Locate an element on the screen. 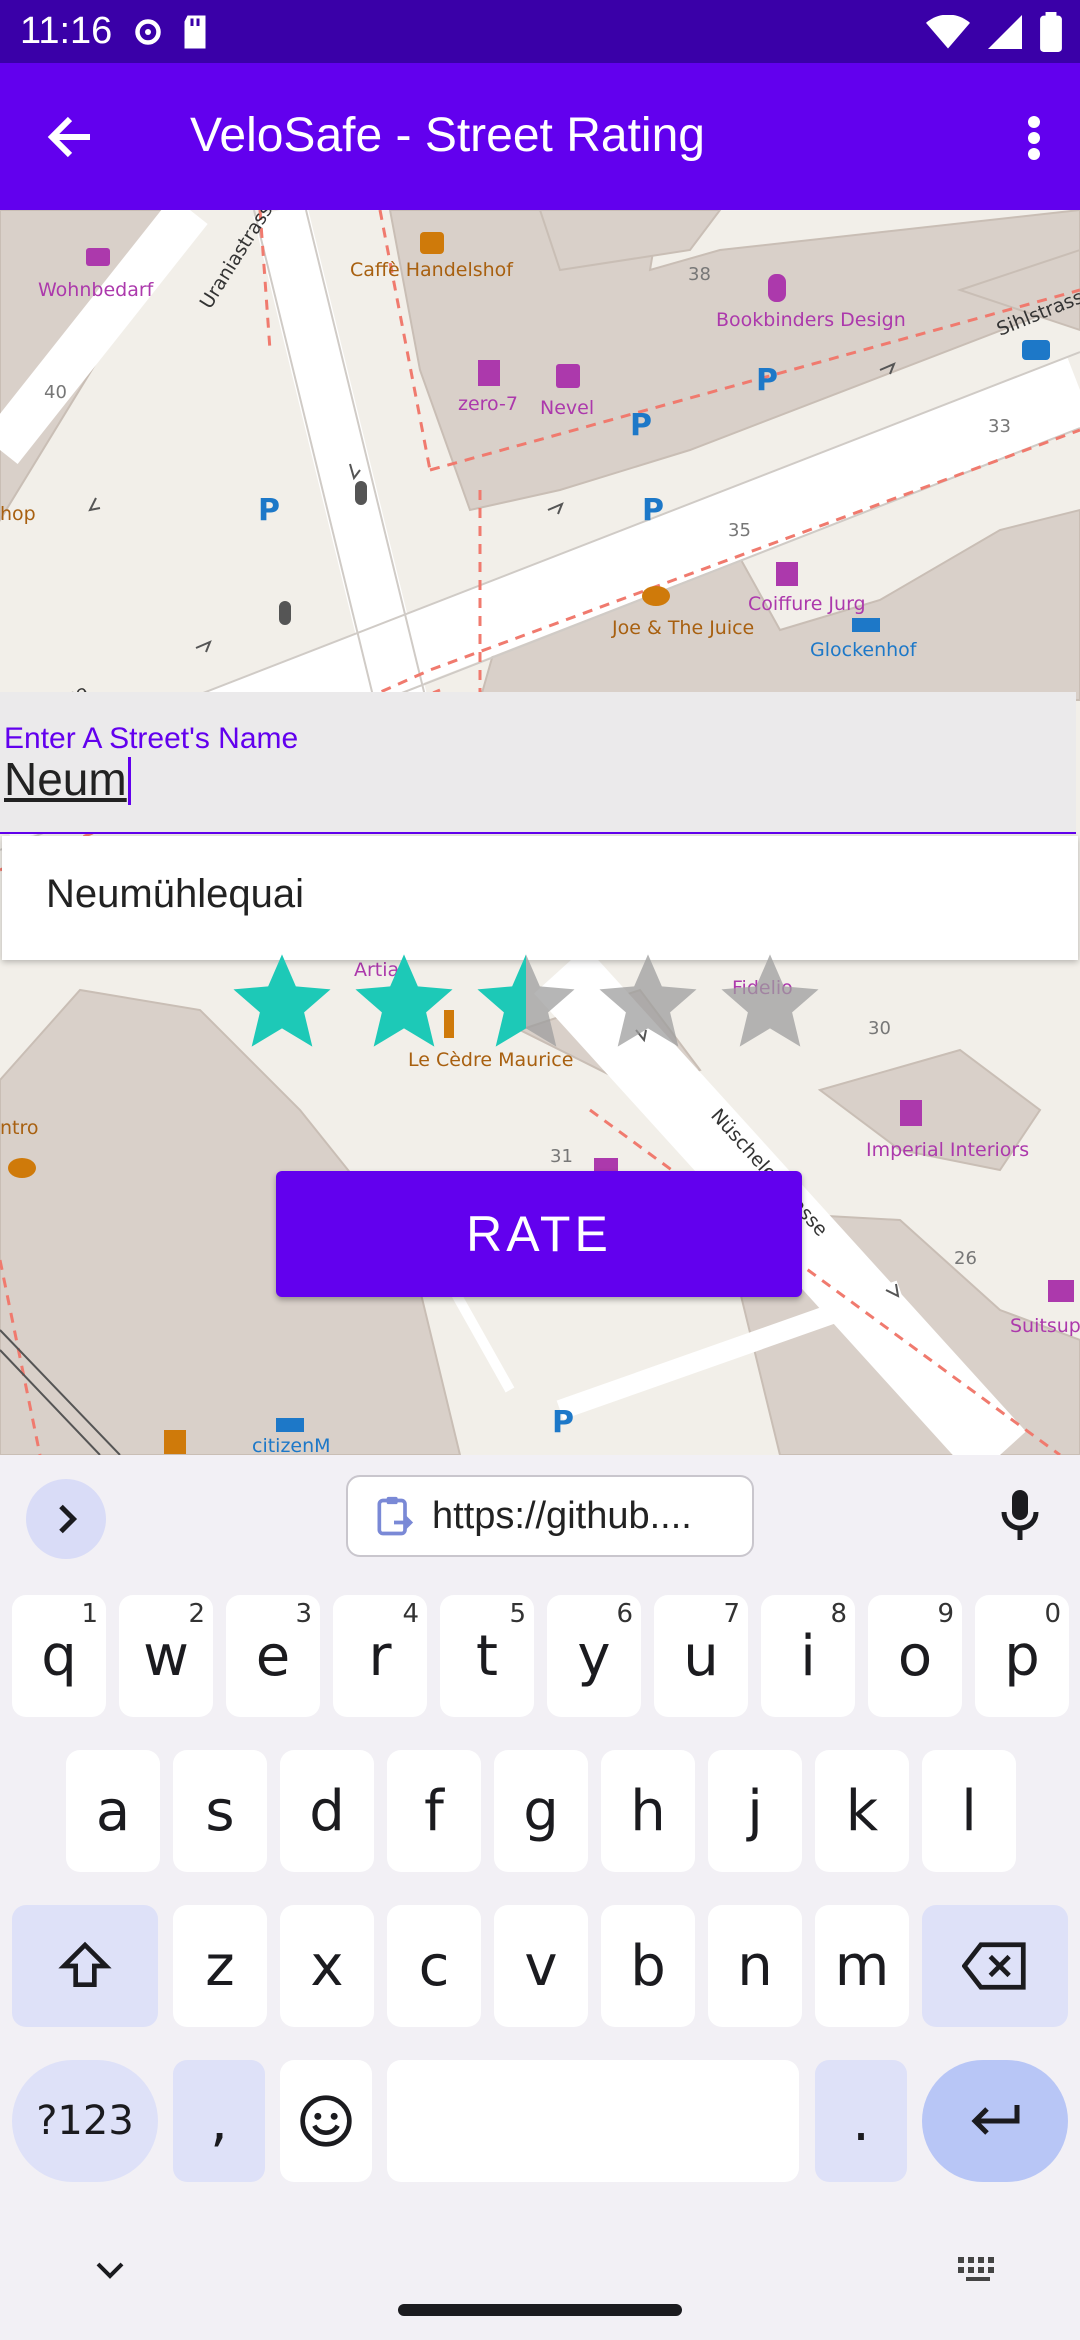 This screenshot has height=2340, width=1080. map-label: zero-7 is located at coordinates (488, 404).